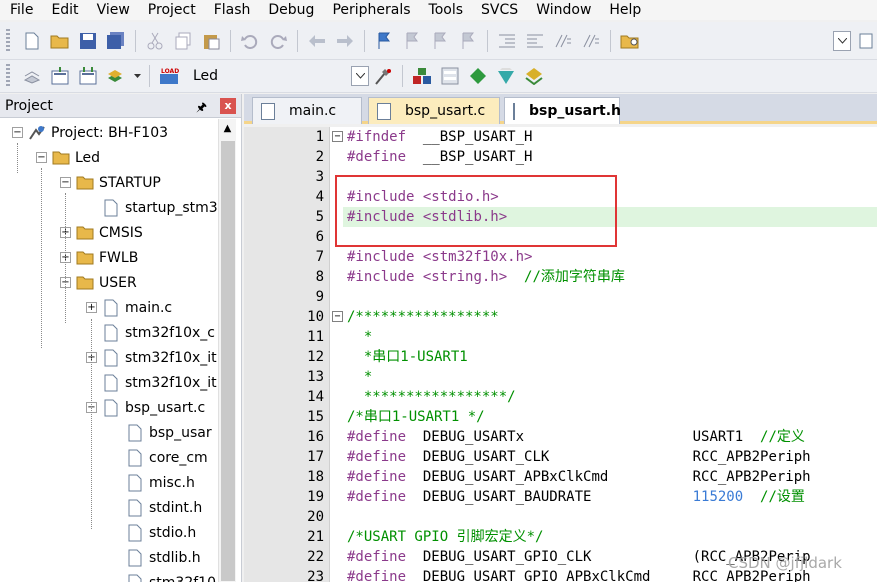 The height and width of the screenshot is (582, 877). What do you see at coordinates (317, 41) in the screenshot?
I see `navigate-back-icon` at bounding box center [317, 41].